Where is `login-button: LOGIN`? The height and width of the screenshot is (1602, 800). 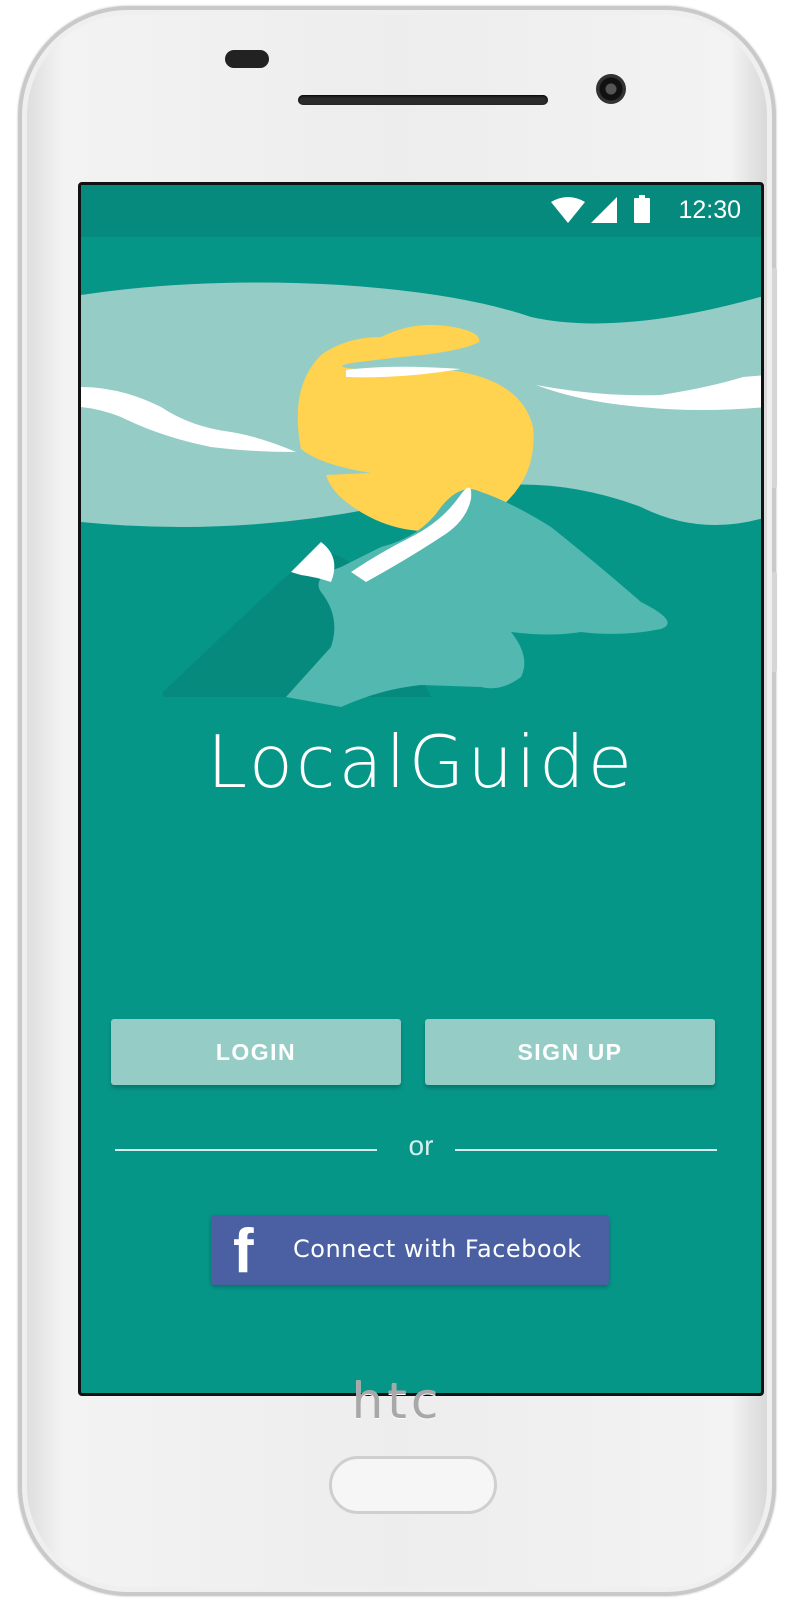 login-button: LOGIN is located at coordinates (256, 1052).